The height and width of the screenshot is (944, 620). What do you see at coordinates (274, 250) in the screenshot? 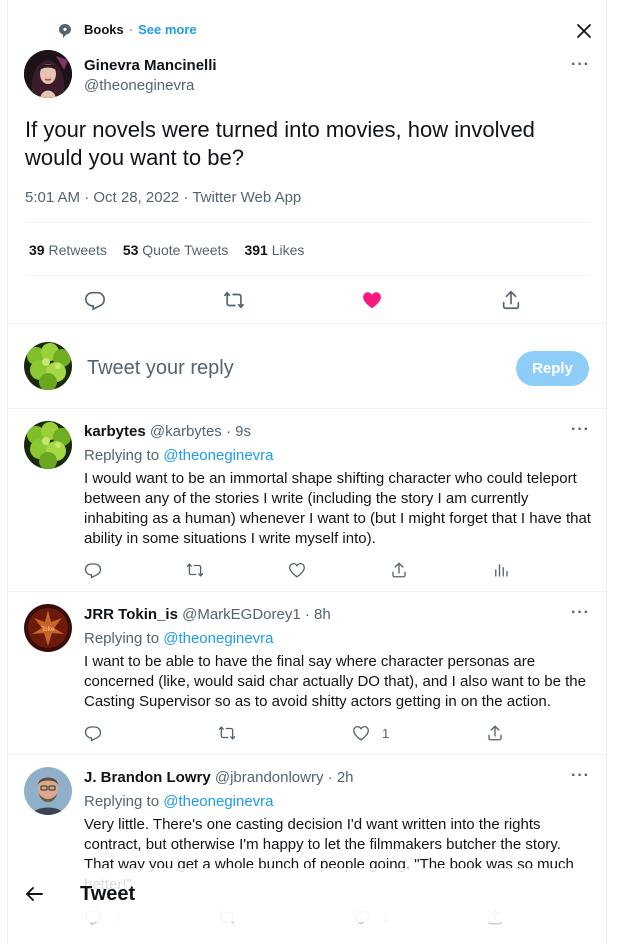
I see `likes-stat: 391 Likes` at bounding box center [274, 250].